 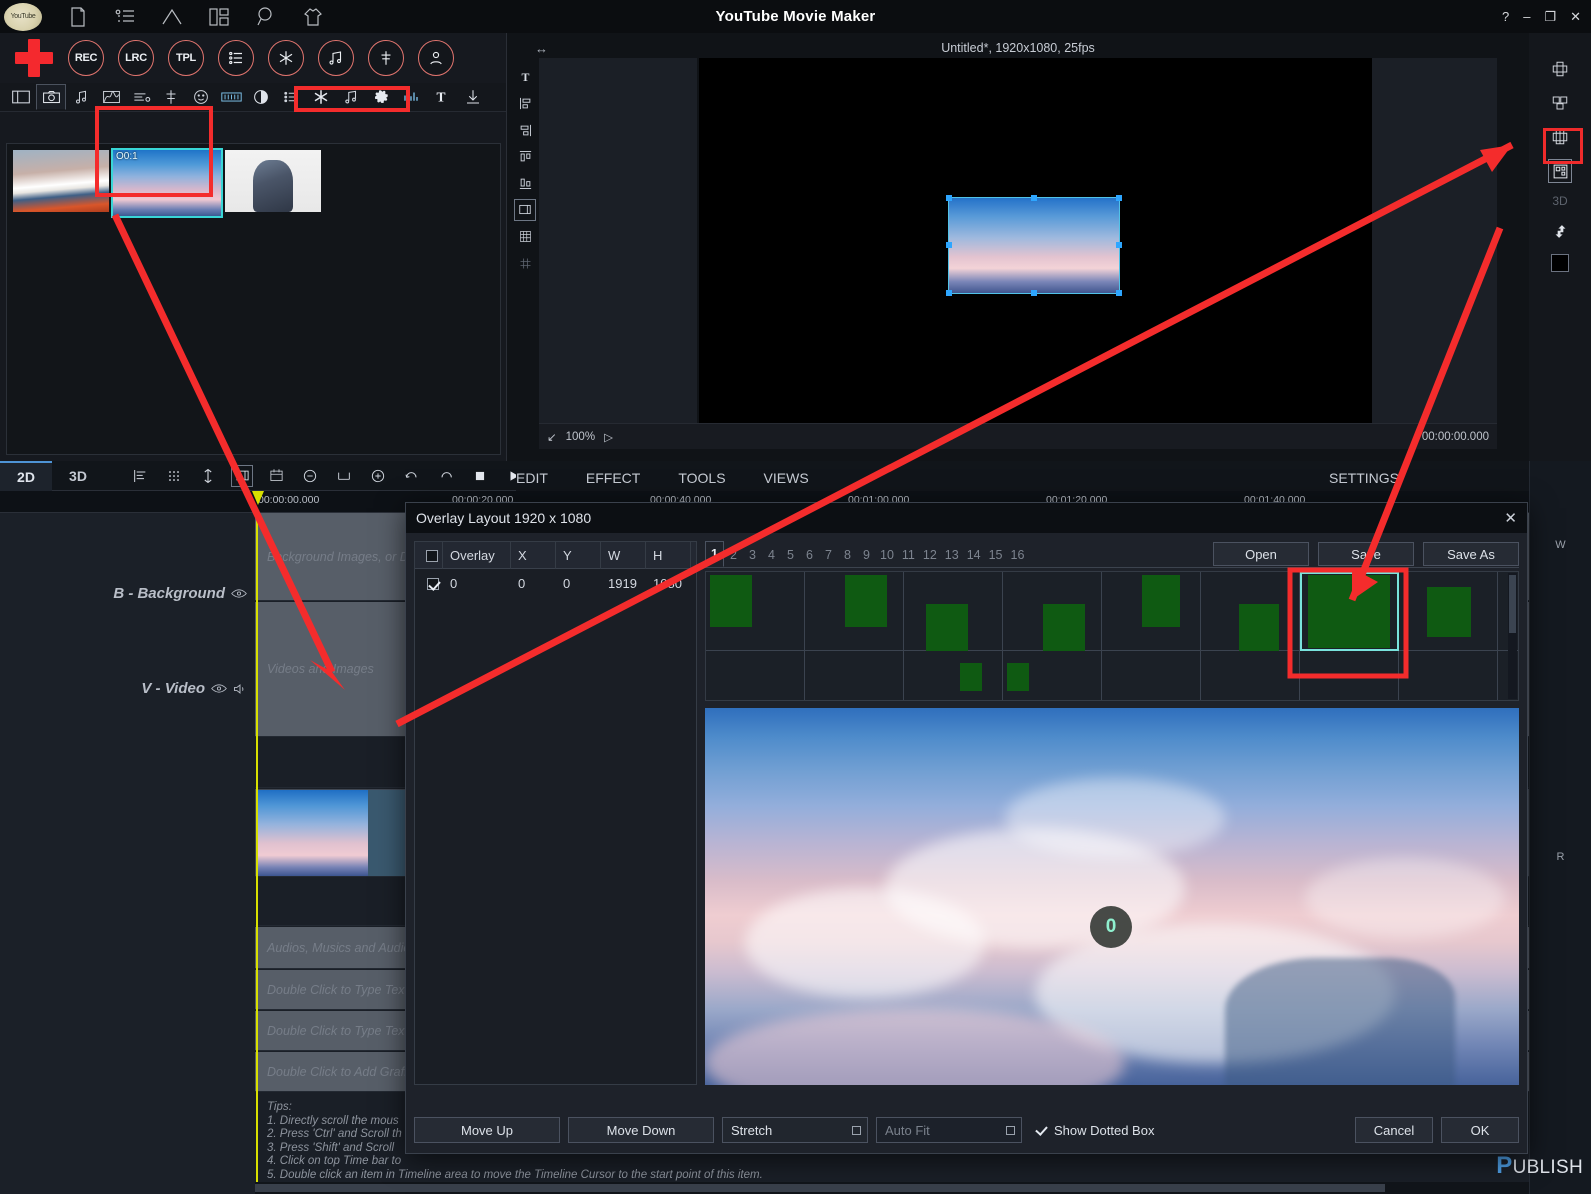 I want to click on cancel-button: Cancel, so click(x=1394, y=1130).